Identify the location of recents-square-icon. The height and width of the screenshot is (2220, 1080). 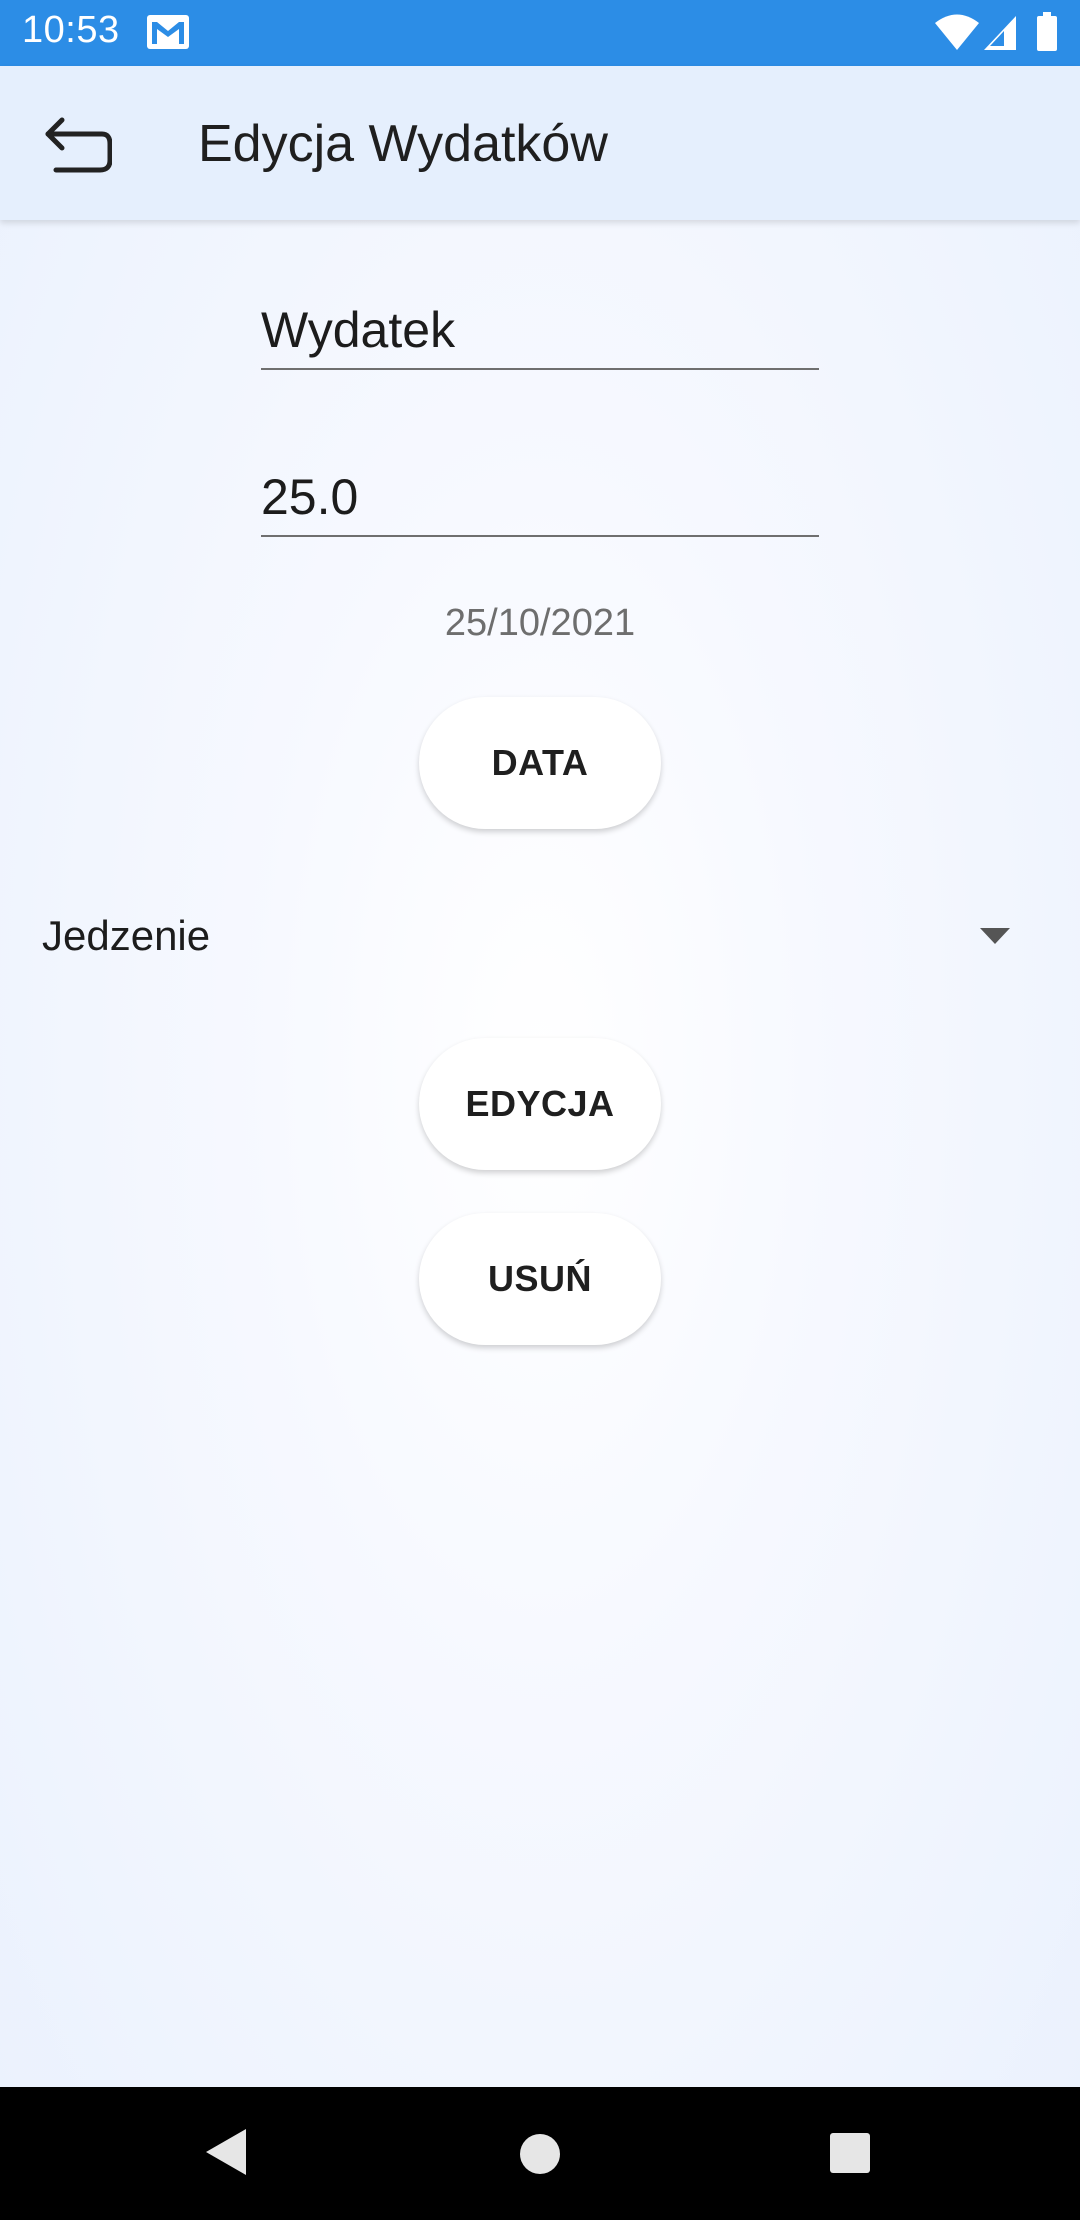
(850, 2153).